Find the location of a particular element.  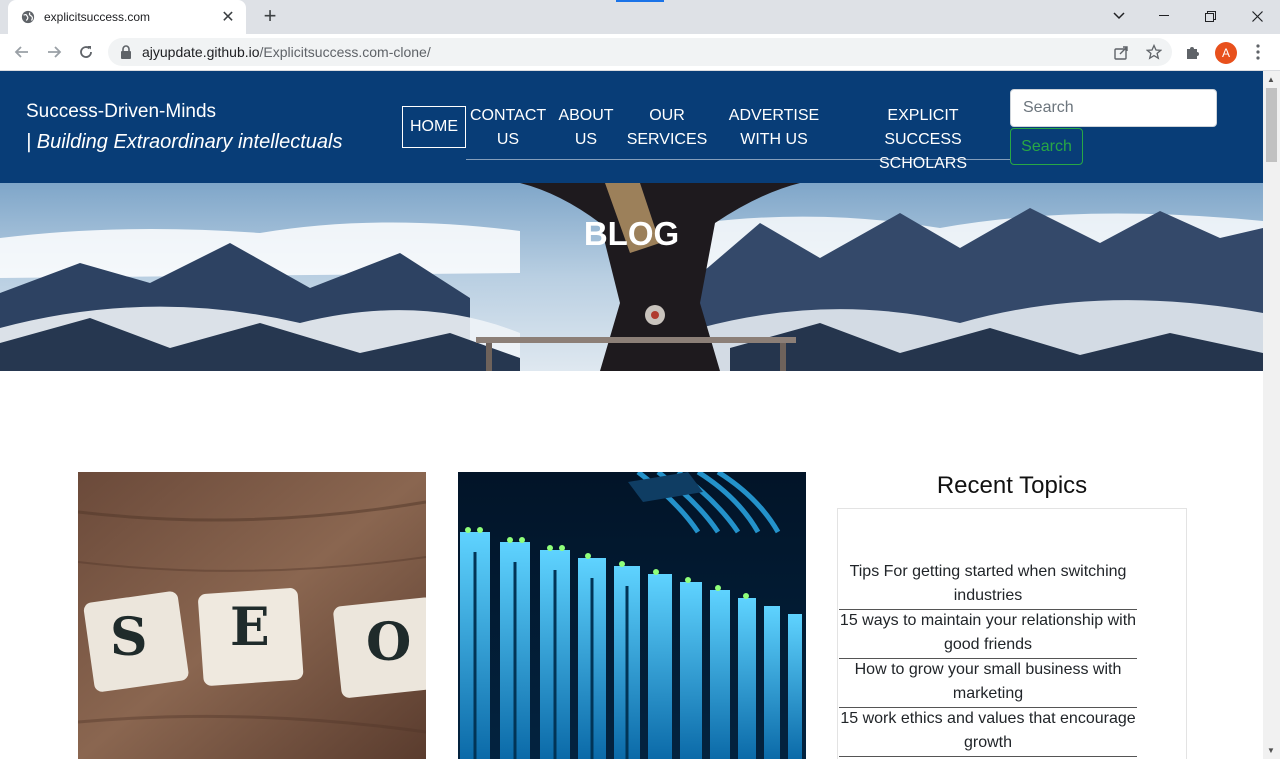

nav-services-line2: SERVICES is located at coordinates (667, 139).